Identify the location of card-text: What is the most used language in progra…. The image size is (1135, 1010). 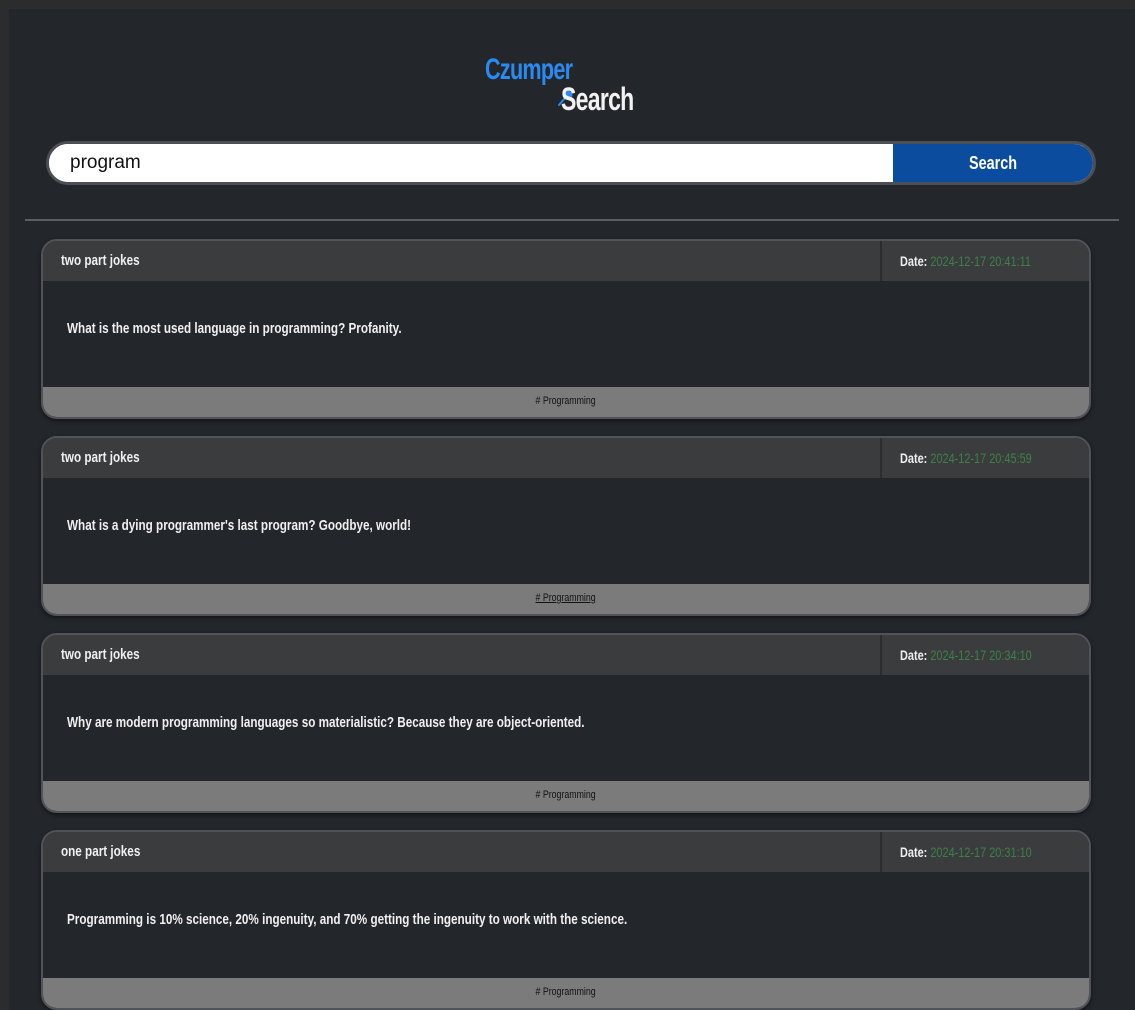
(234, 328).